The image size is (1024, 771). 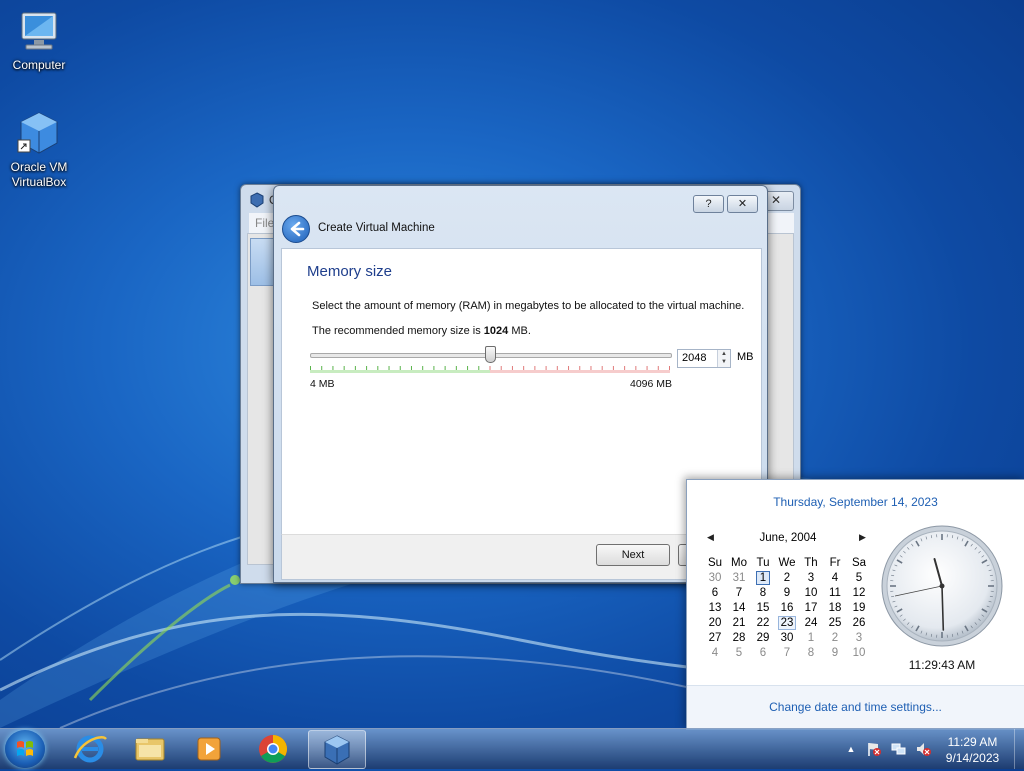 What do you see at coordinates (739, 622) in the screenshot?
I see `calendar-day: 21` at bounding box center [739, 622].